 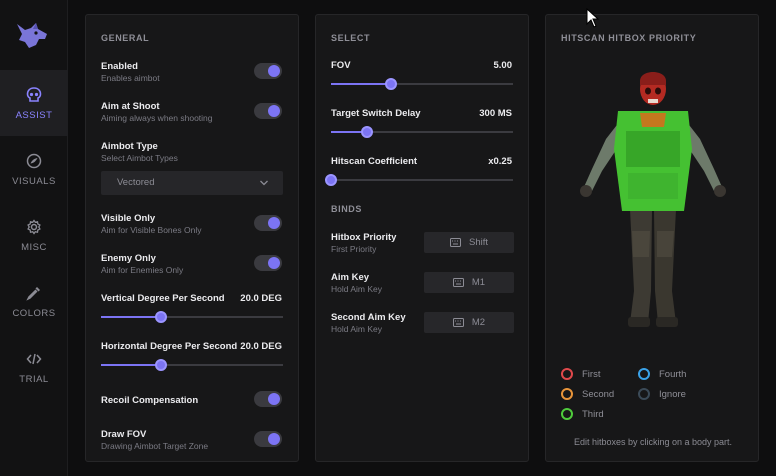 I want to click on code-icon, so click(x=34, y=359).